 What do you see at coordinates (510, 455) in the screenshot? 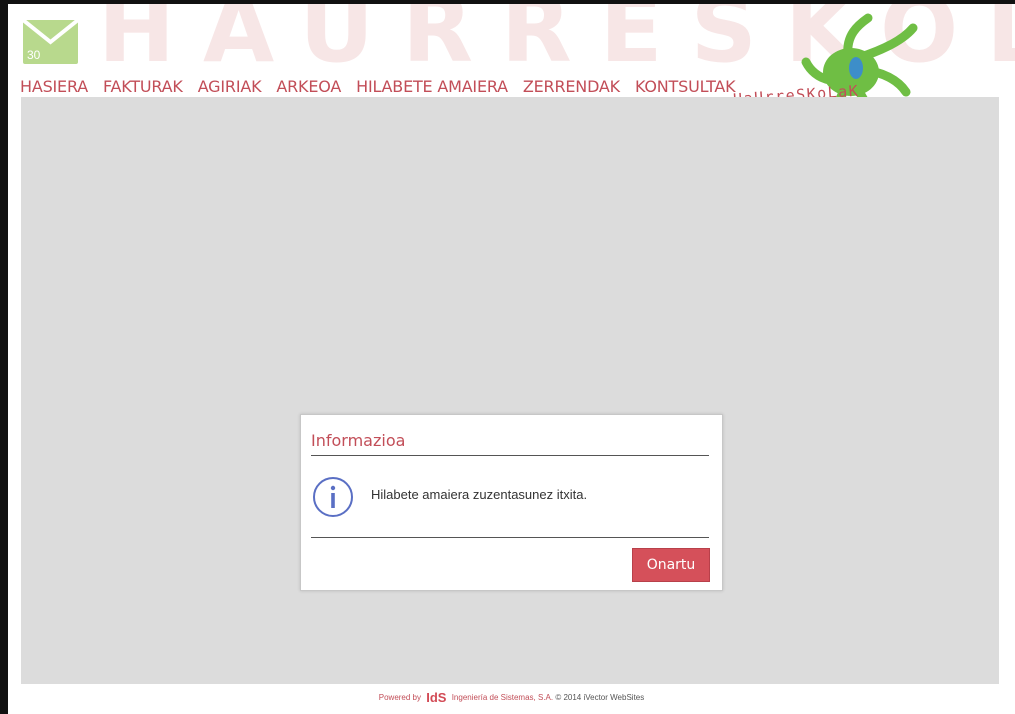
I see `dialog-title-divider` at bounding box center [510, 455].